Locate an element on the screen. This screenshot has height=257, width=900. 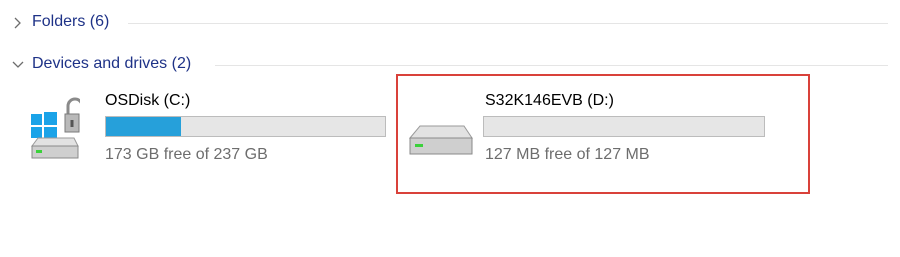
group-header-folders: Folders (6) is located at coordinates (450, 23).